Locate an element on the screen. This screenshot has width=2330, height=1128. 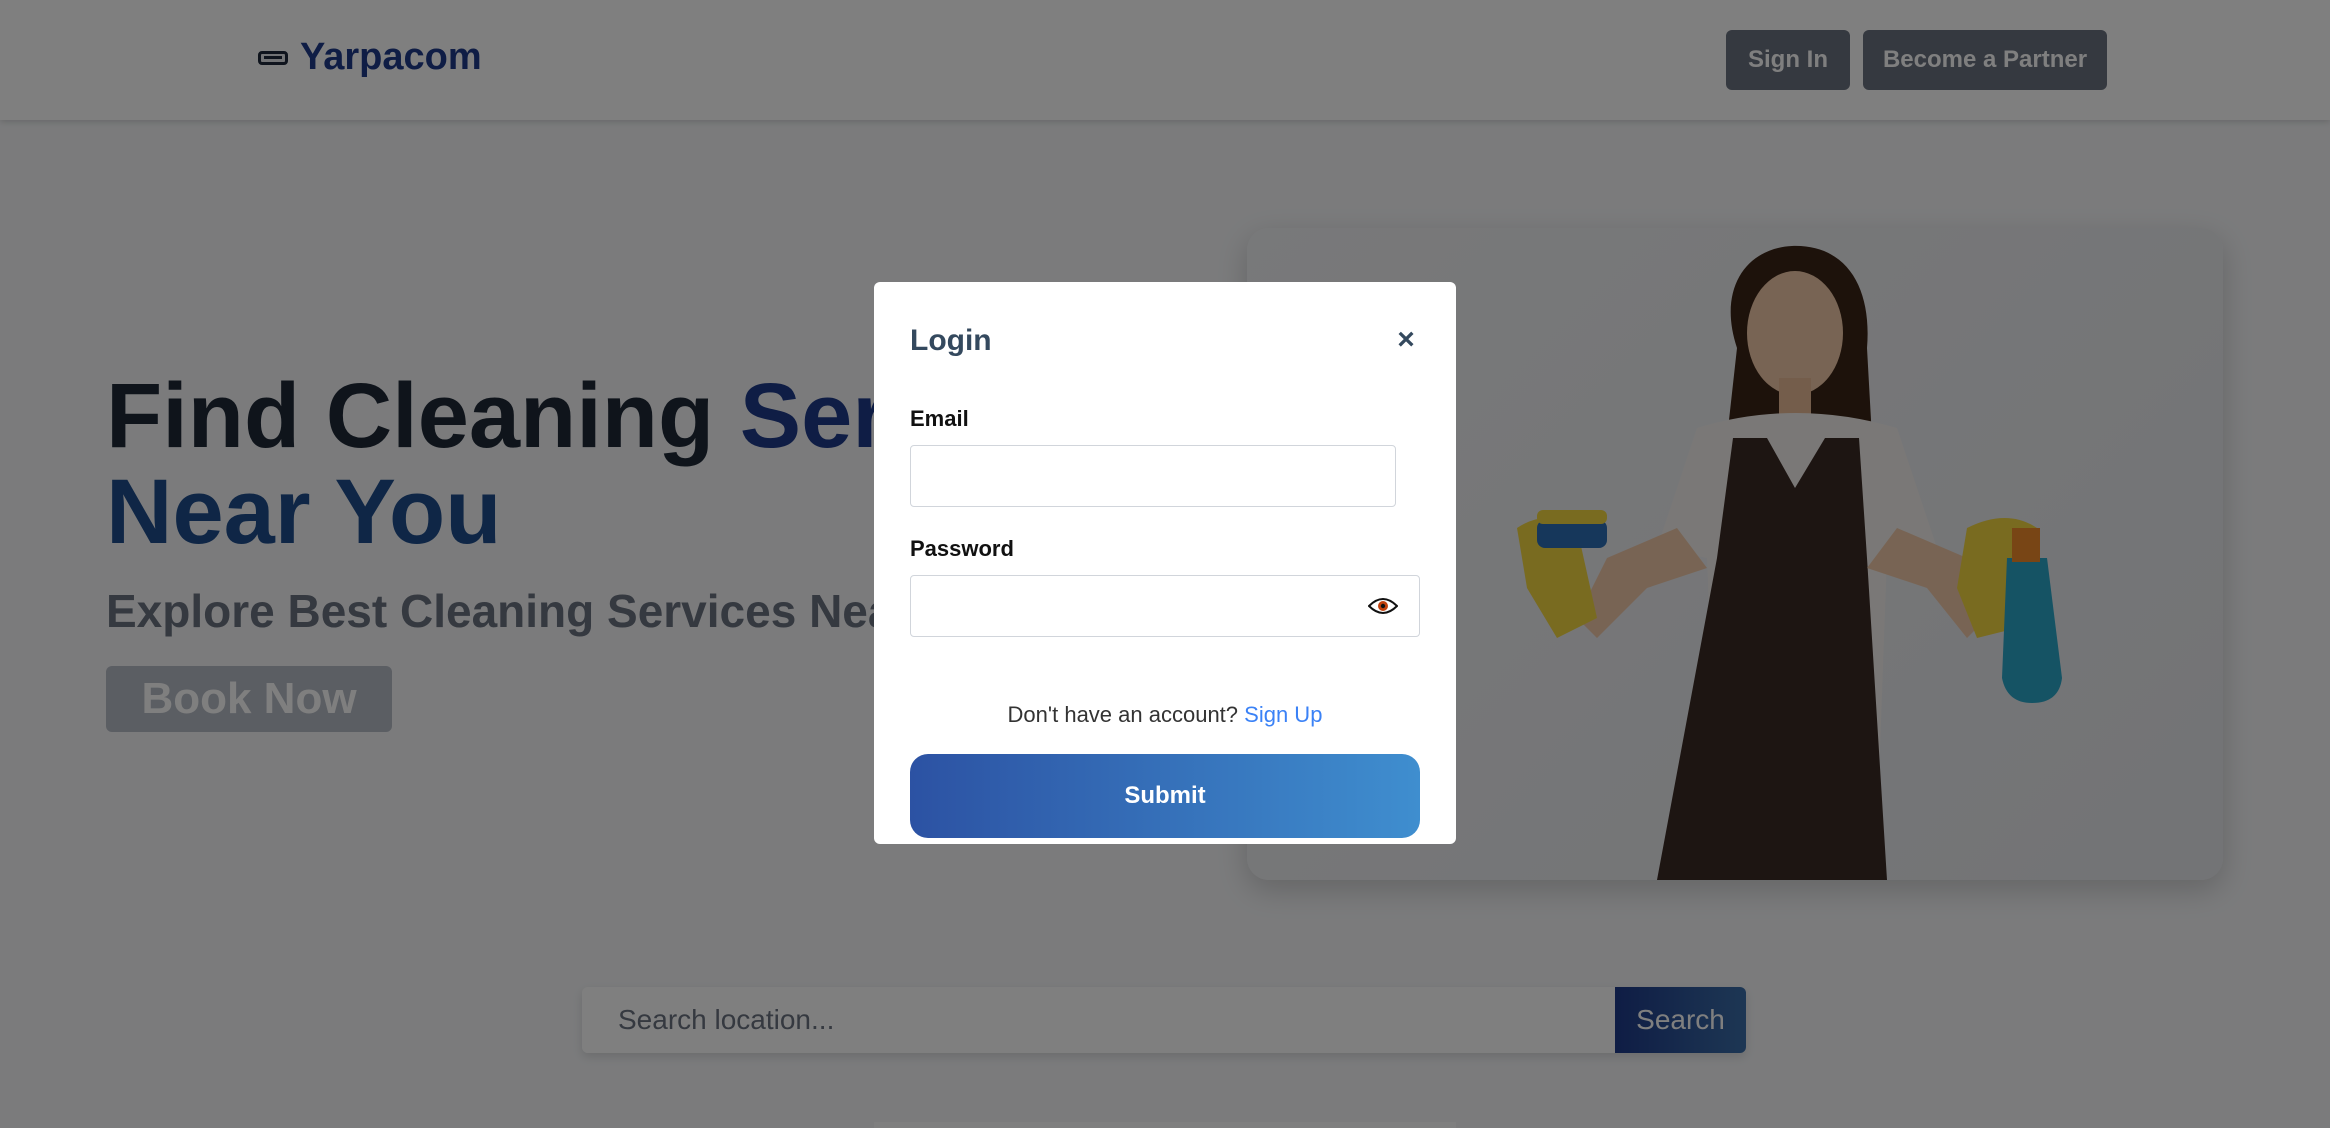
close-icon: × is located at coordinates (1406, 340).